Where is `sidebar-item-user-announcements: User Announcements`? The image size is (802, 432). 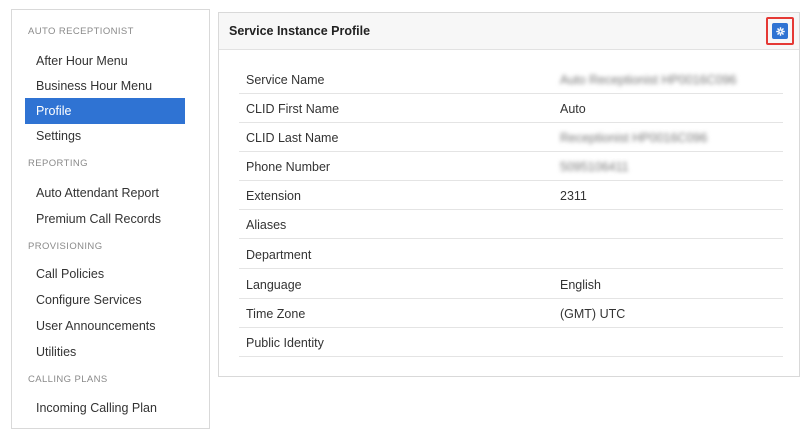
sidebar-item-user-announcements: User Announcements is located at coordinates (105, 326).